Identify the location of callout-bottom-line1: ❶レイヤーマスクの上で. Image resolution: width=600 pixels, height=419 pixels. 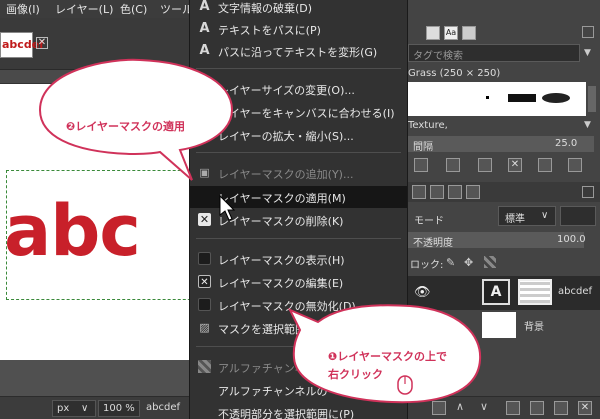
(387, 356).